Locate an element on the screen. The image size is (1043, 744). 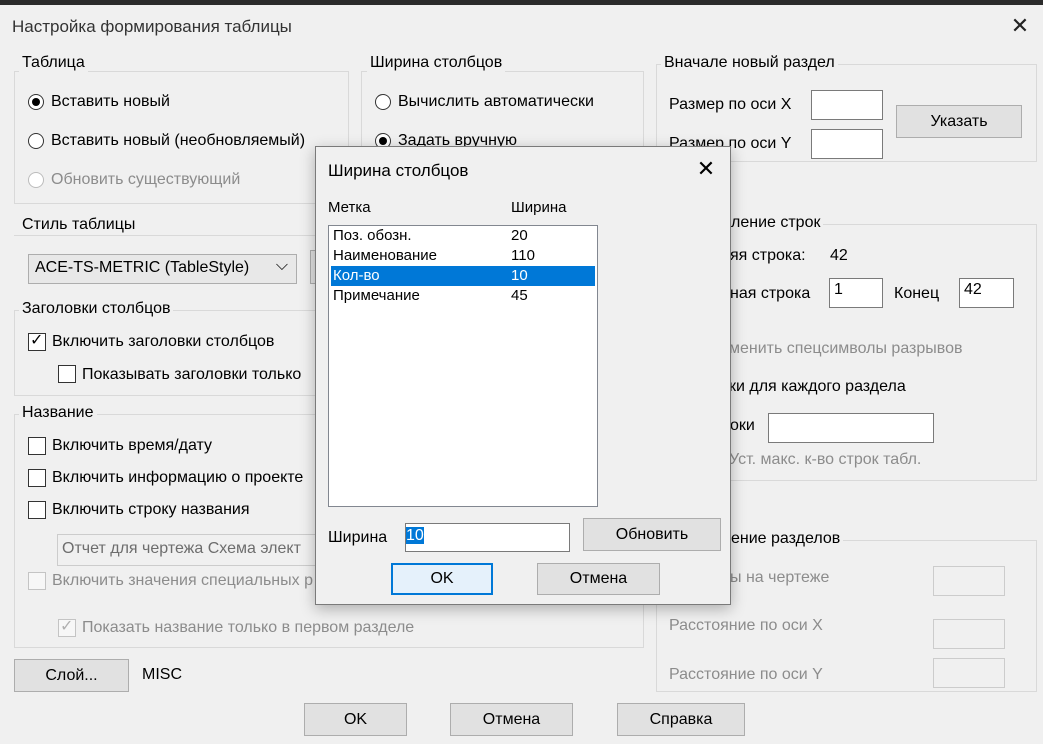
table-style-value: ACE-TS-METRIC (TableStyle) is located at coordinates (142, 267).